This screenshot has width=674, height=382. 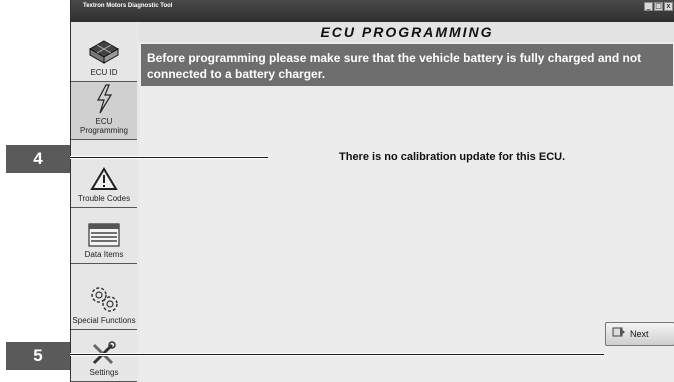 I want to click on callout-4-badge: 4, so click(x=38, y=159).